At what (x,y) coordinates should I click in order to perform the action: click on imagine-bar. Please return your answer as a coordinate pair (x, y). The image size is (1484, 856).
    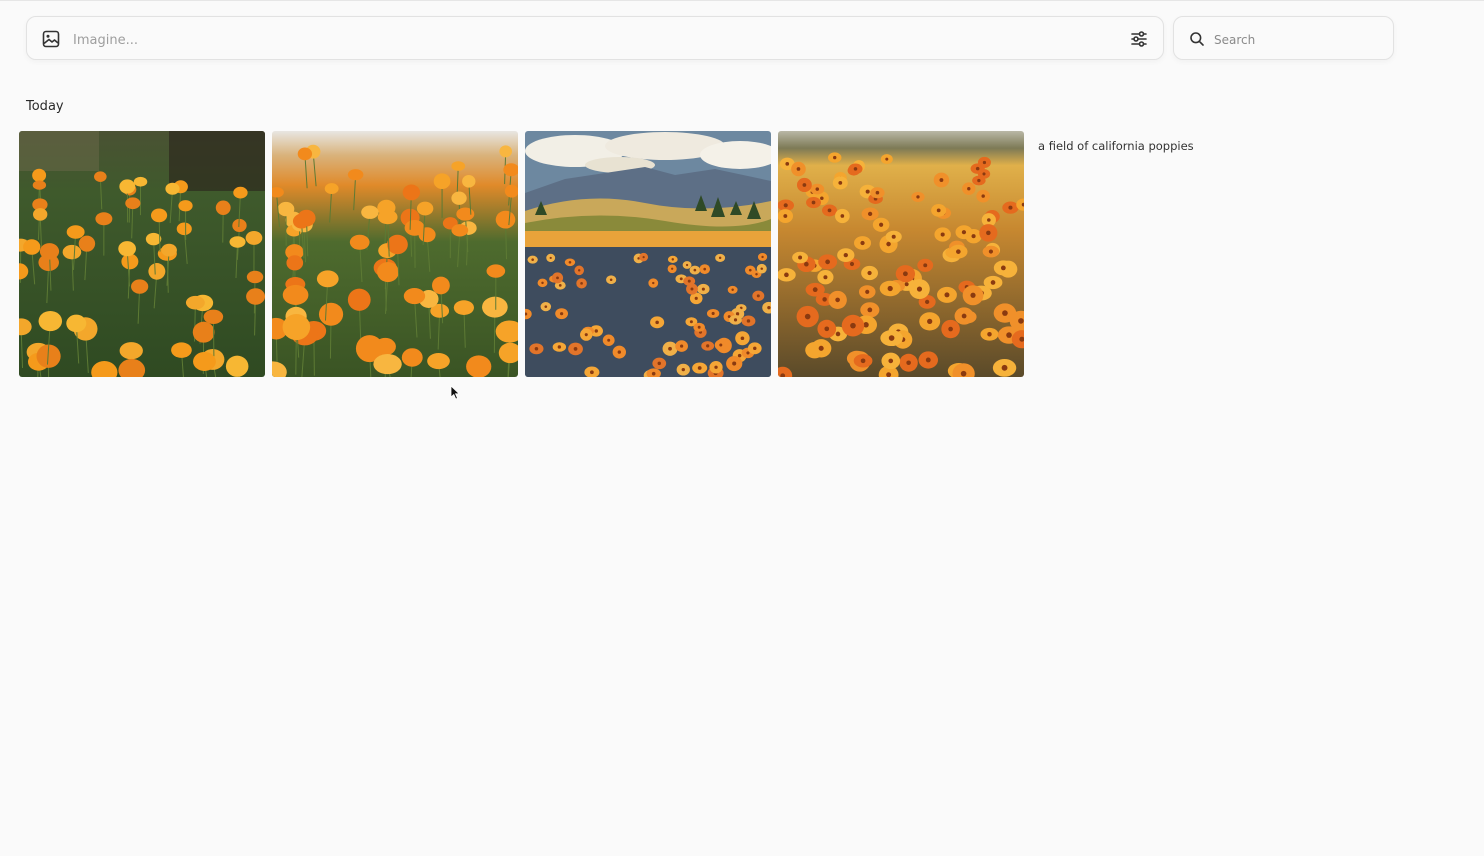
    Looking at the image, I should click on (595, 38).